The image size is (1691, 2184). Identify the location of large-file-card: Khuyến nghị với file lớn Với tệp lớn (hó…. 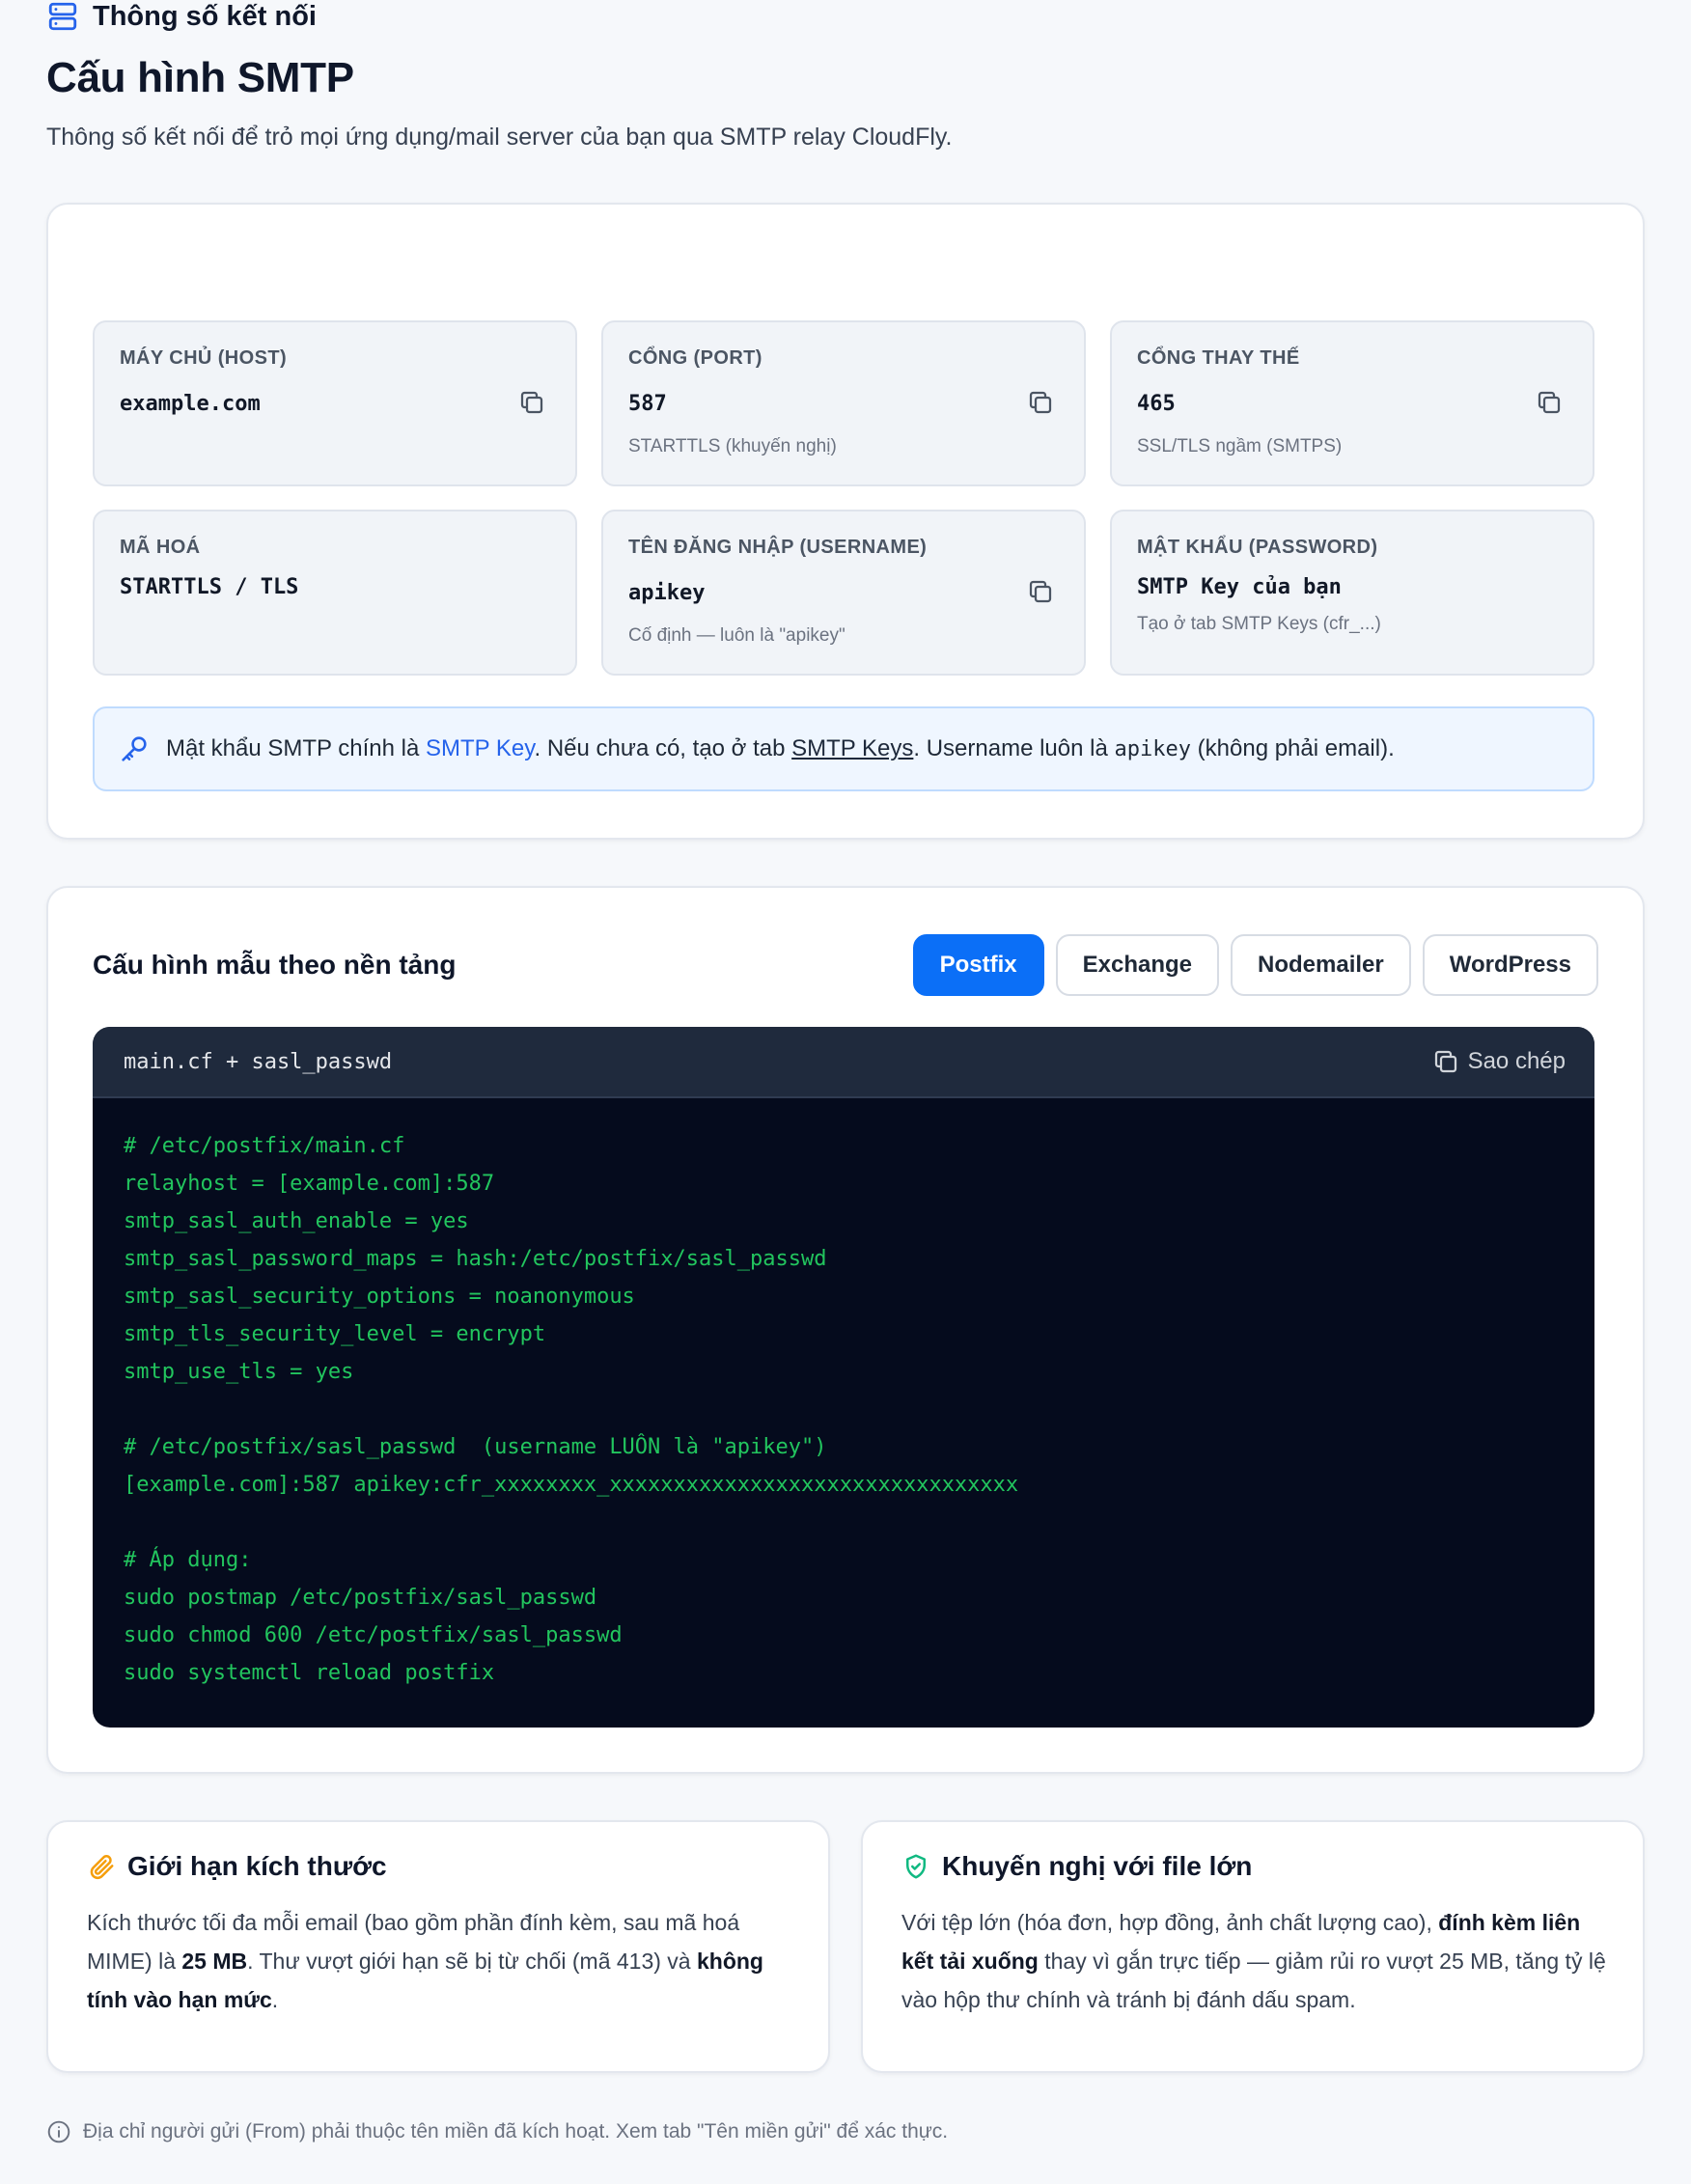
(1253, 1947).